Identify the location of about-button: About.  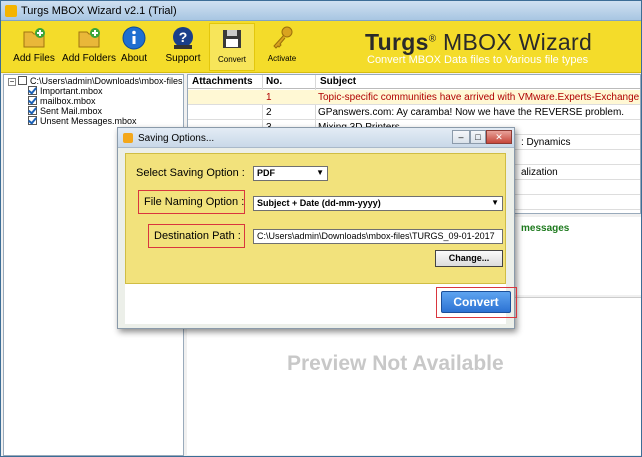
(134, 47).